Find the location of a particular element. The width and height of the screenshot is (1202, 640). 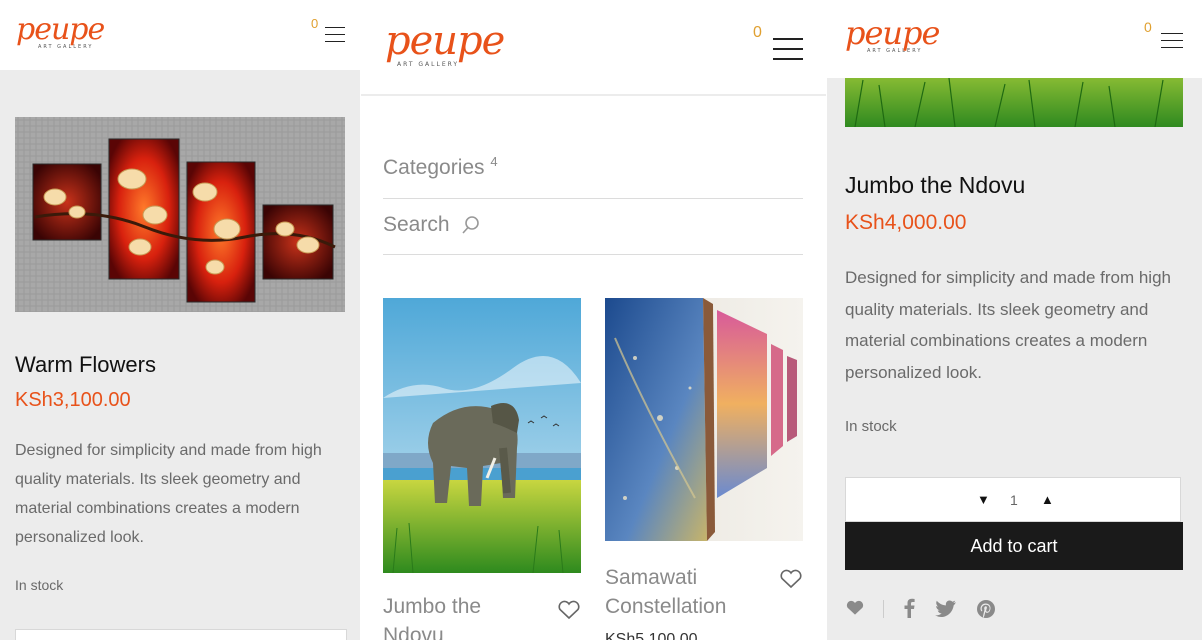

share-row is located at coordinates (945, 609).